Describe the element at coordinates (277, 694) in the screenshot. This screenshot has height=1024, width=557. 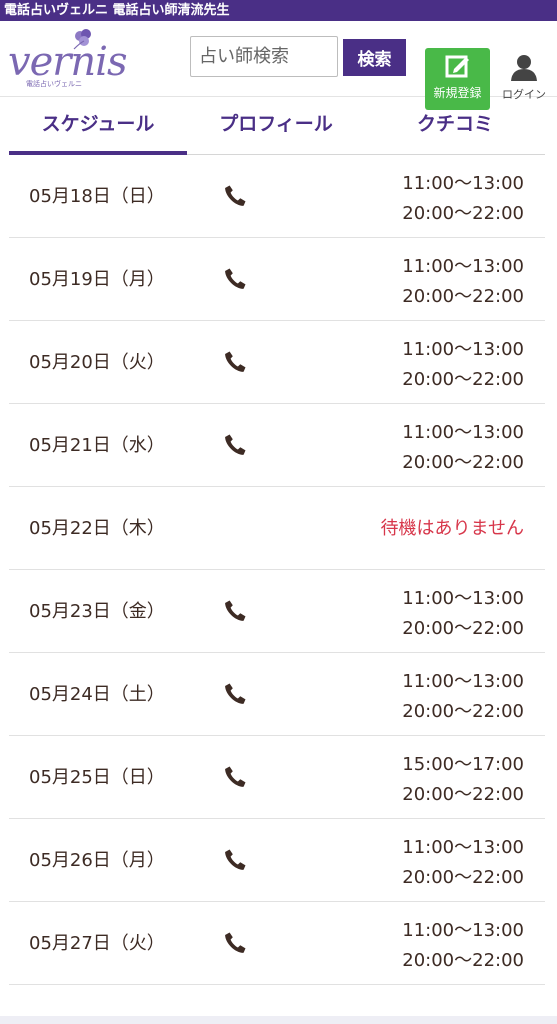
I see `schedule-row: 05月24日（土） 11:00〜13:00 20:00〜22:00` at that location.